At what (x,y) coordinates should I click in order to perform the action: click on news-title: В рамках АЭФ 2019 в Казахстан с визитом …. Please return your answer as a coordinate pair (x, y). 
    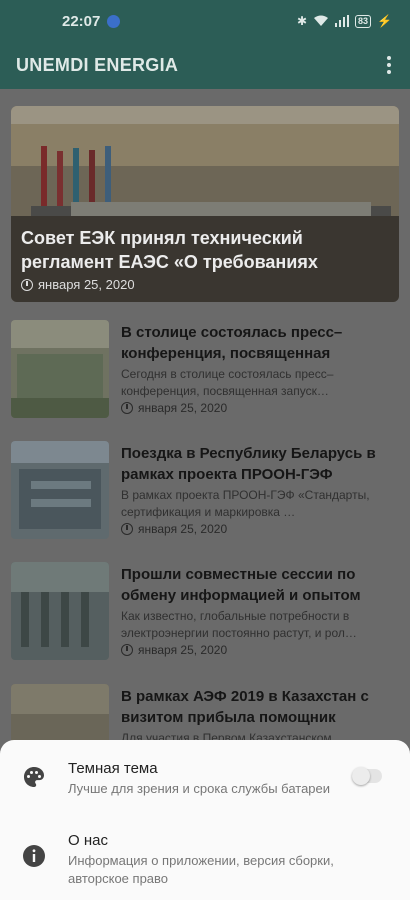
    Looking at the image, I should click on (245, 707).